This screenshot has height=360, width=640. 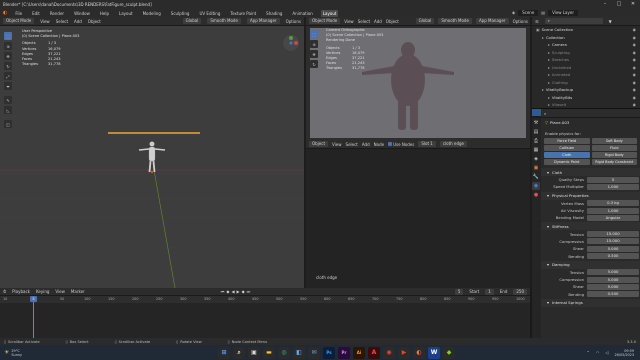 What do you see at coordinates (613, 179) in the screenshot?
I see `property-value-field: 5` at bounding box center [613, 179].